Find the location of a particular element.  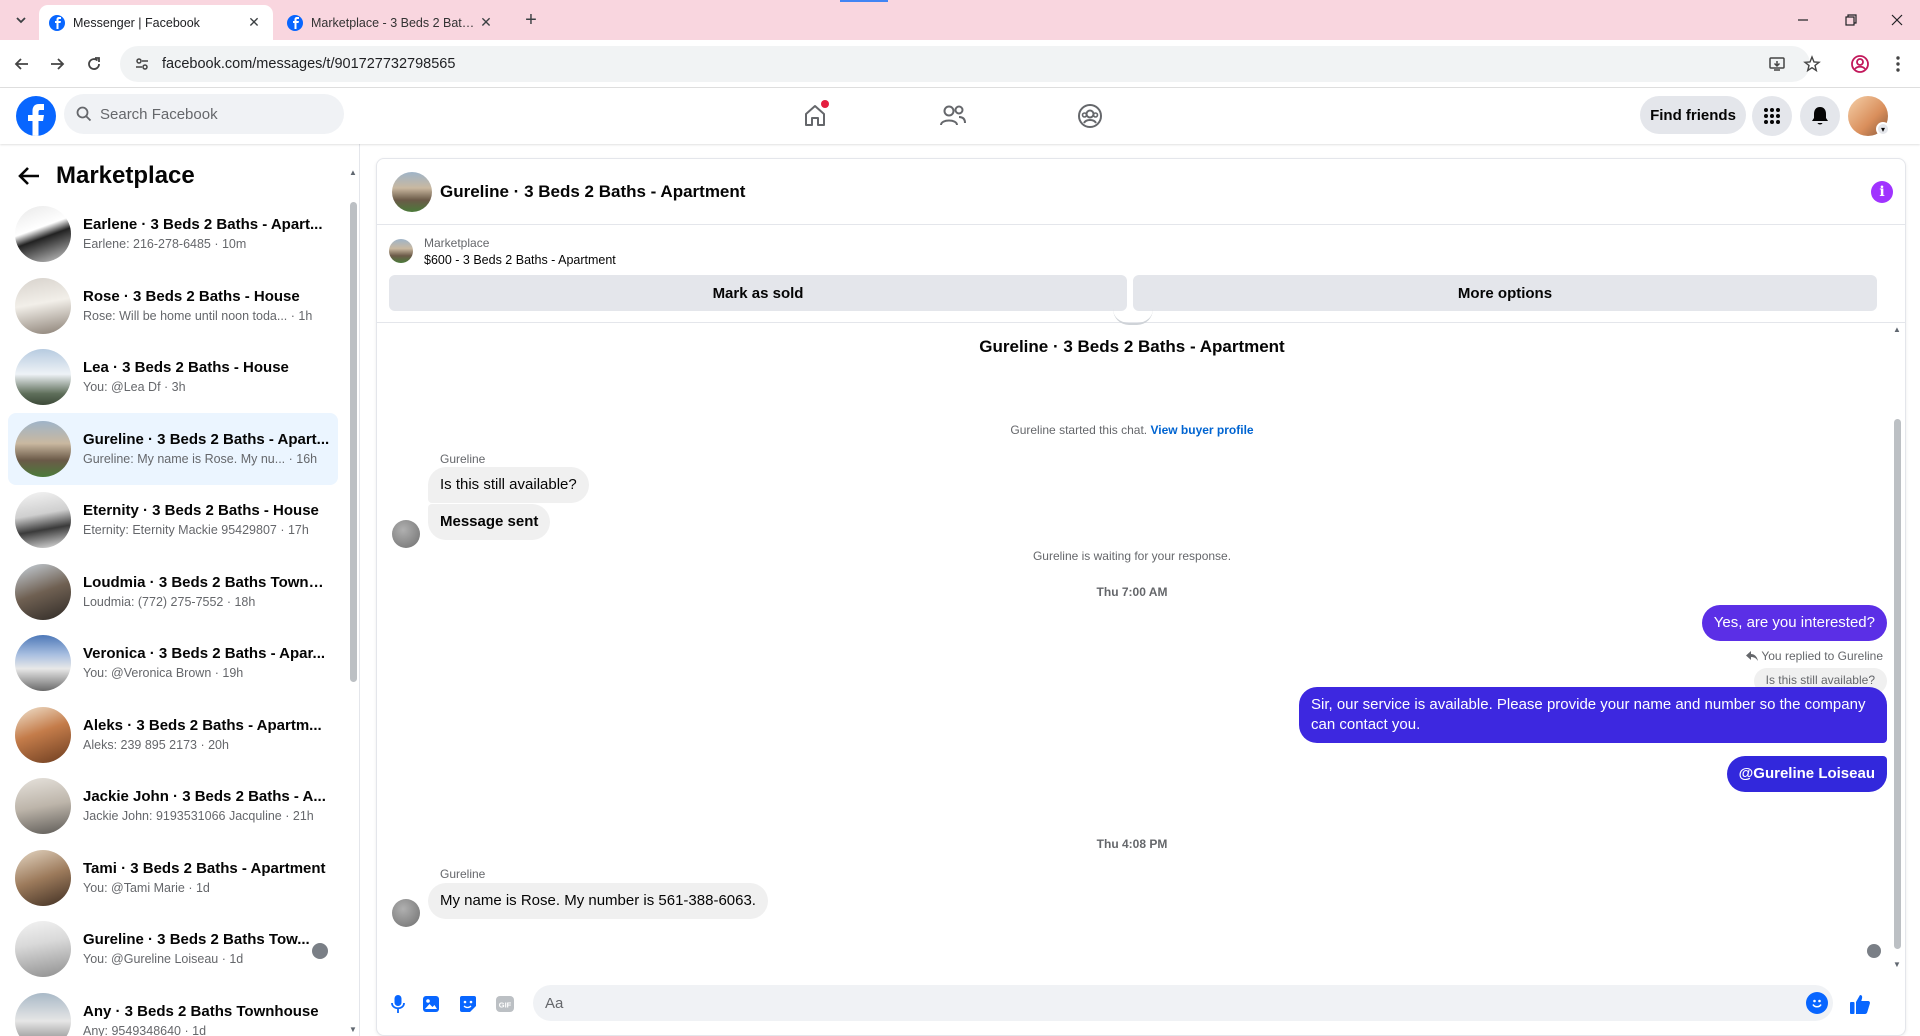

browser-profile-icon is located at coordinates (1860, 64).